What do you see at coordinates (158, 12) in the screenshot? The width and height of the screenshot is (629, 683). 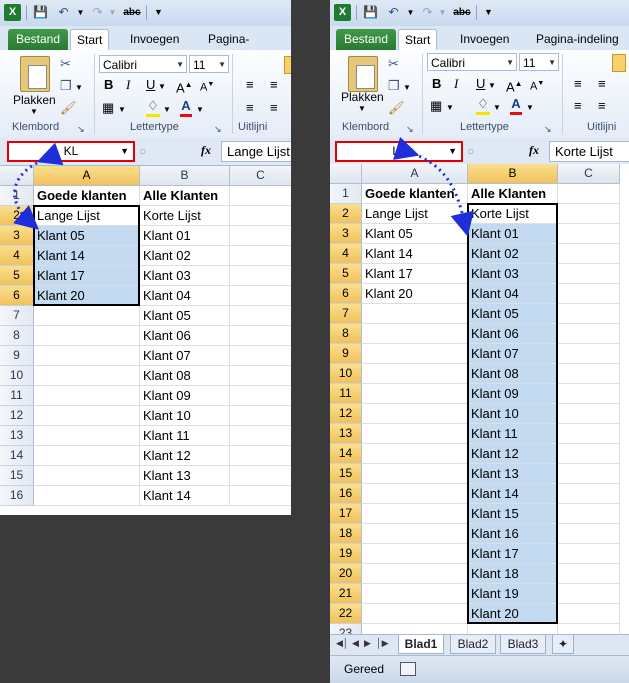 I see `customize-toolbar-icon: ▼` at bounding box center [158, 12].